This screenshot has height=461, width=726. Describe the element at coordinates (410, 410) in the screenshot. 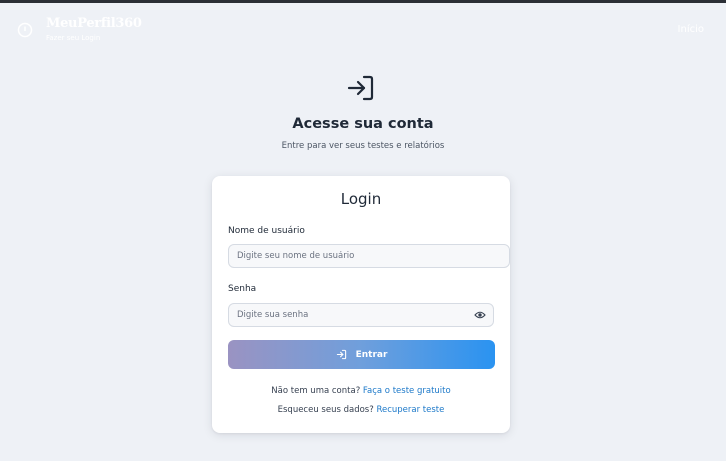

I see `recover-link: Recuperar teste` at that location.